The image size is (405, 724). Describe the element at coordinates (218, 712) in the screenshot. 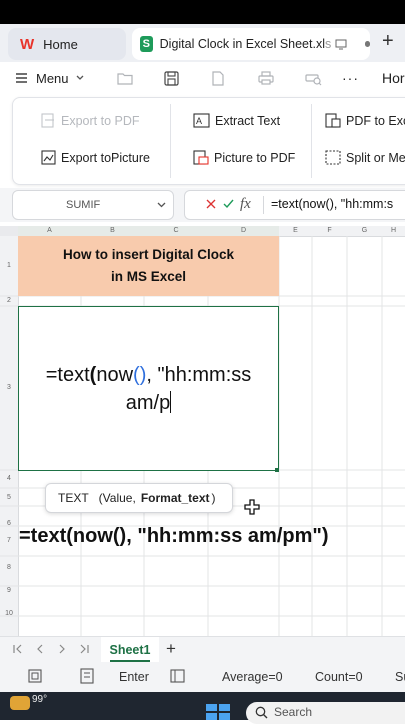

I see `windows-start-icon` at that location.